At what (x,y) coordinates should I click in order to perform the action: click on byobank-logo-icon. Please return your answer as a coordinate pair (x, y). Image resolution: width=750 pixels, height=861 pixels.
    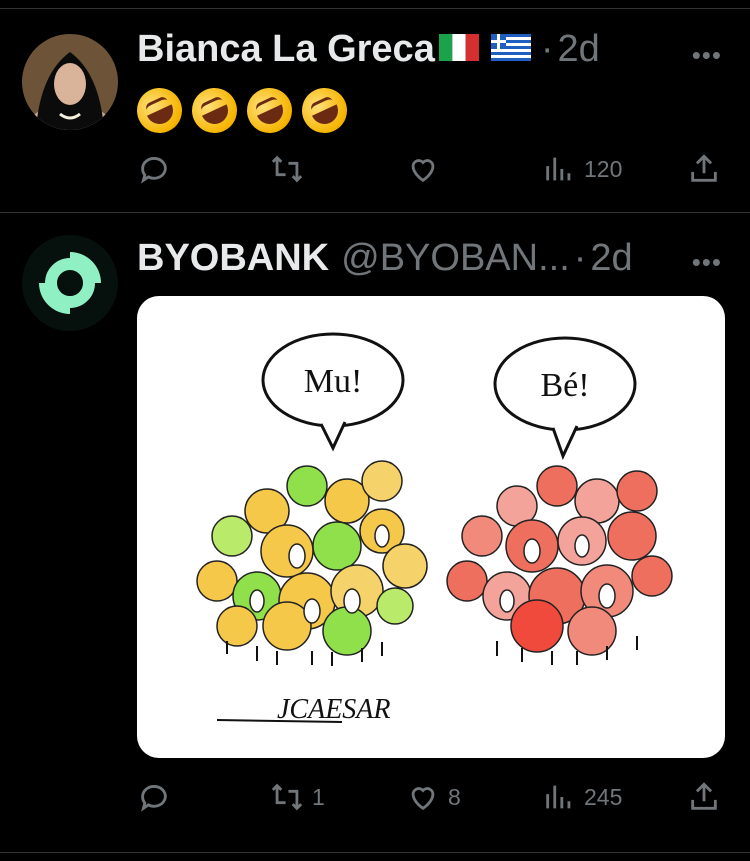
    Looking at the image, I should click on (70, 283).